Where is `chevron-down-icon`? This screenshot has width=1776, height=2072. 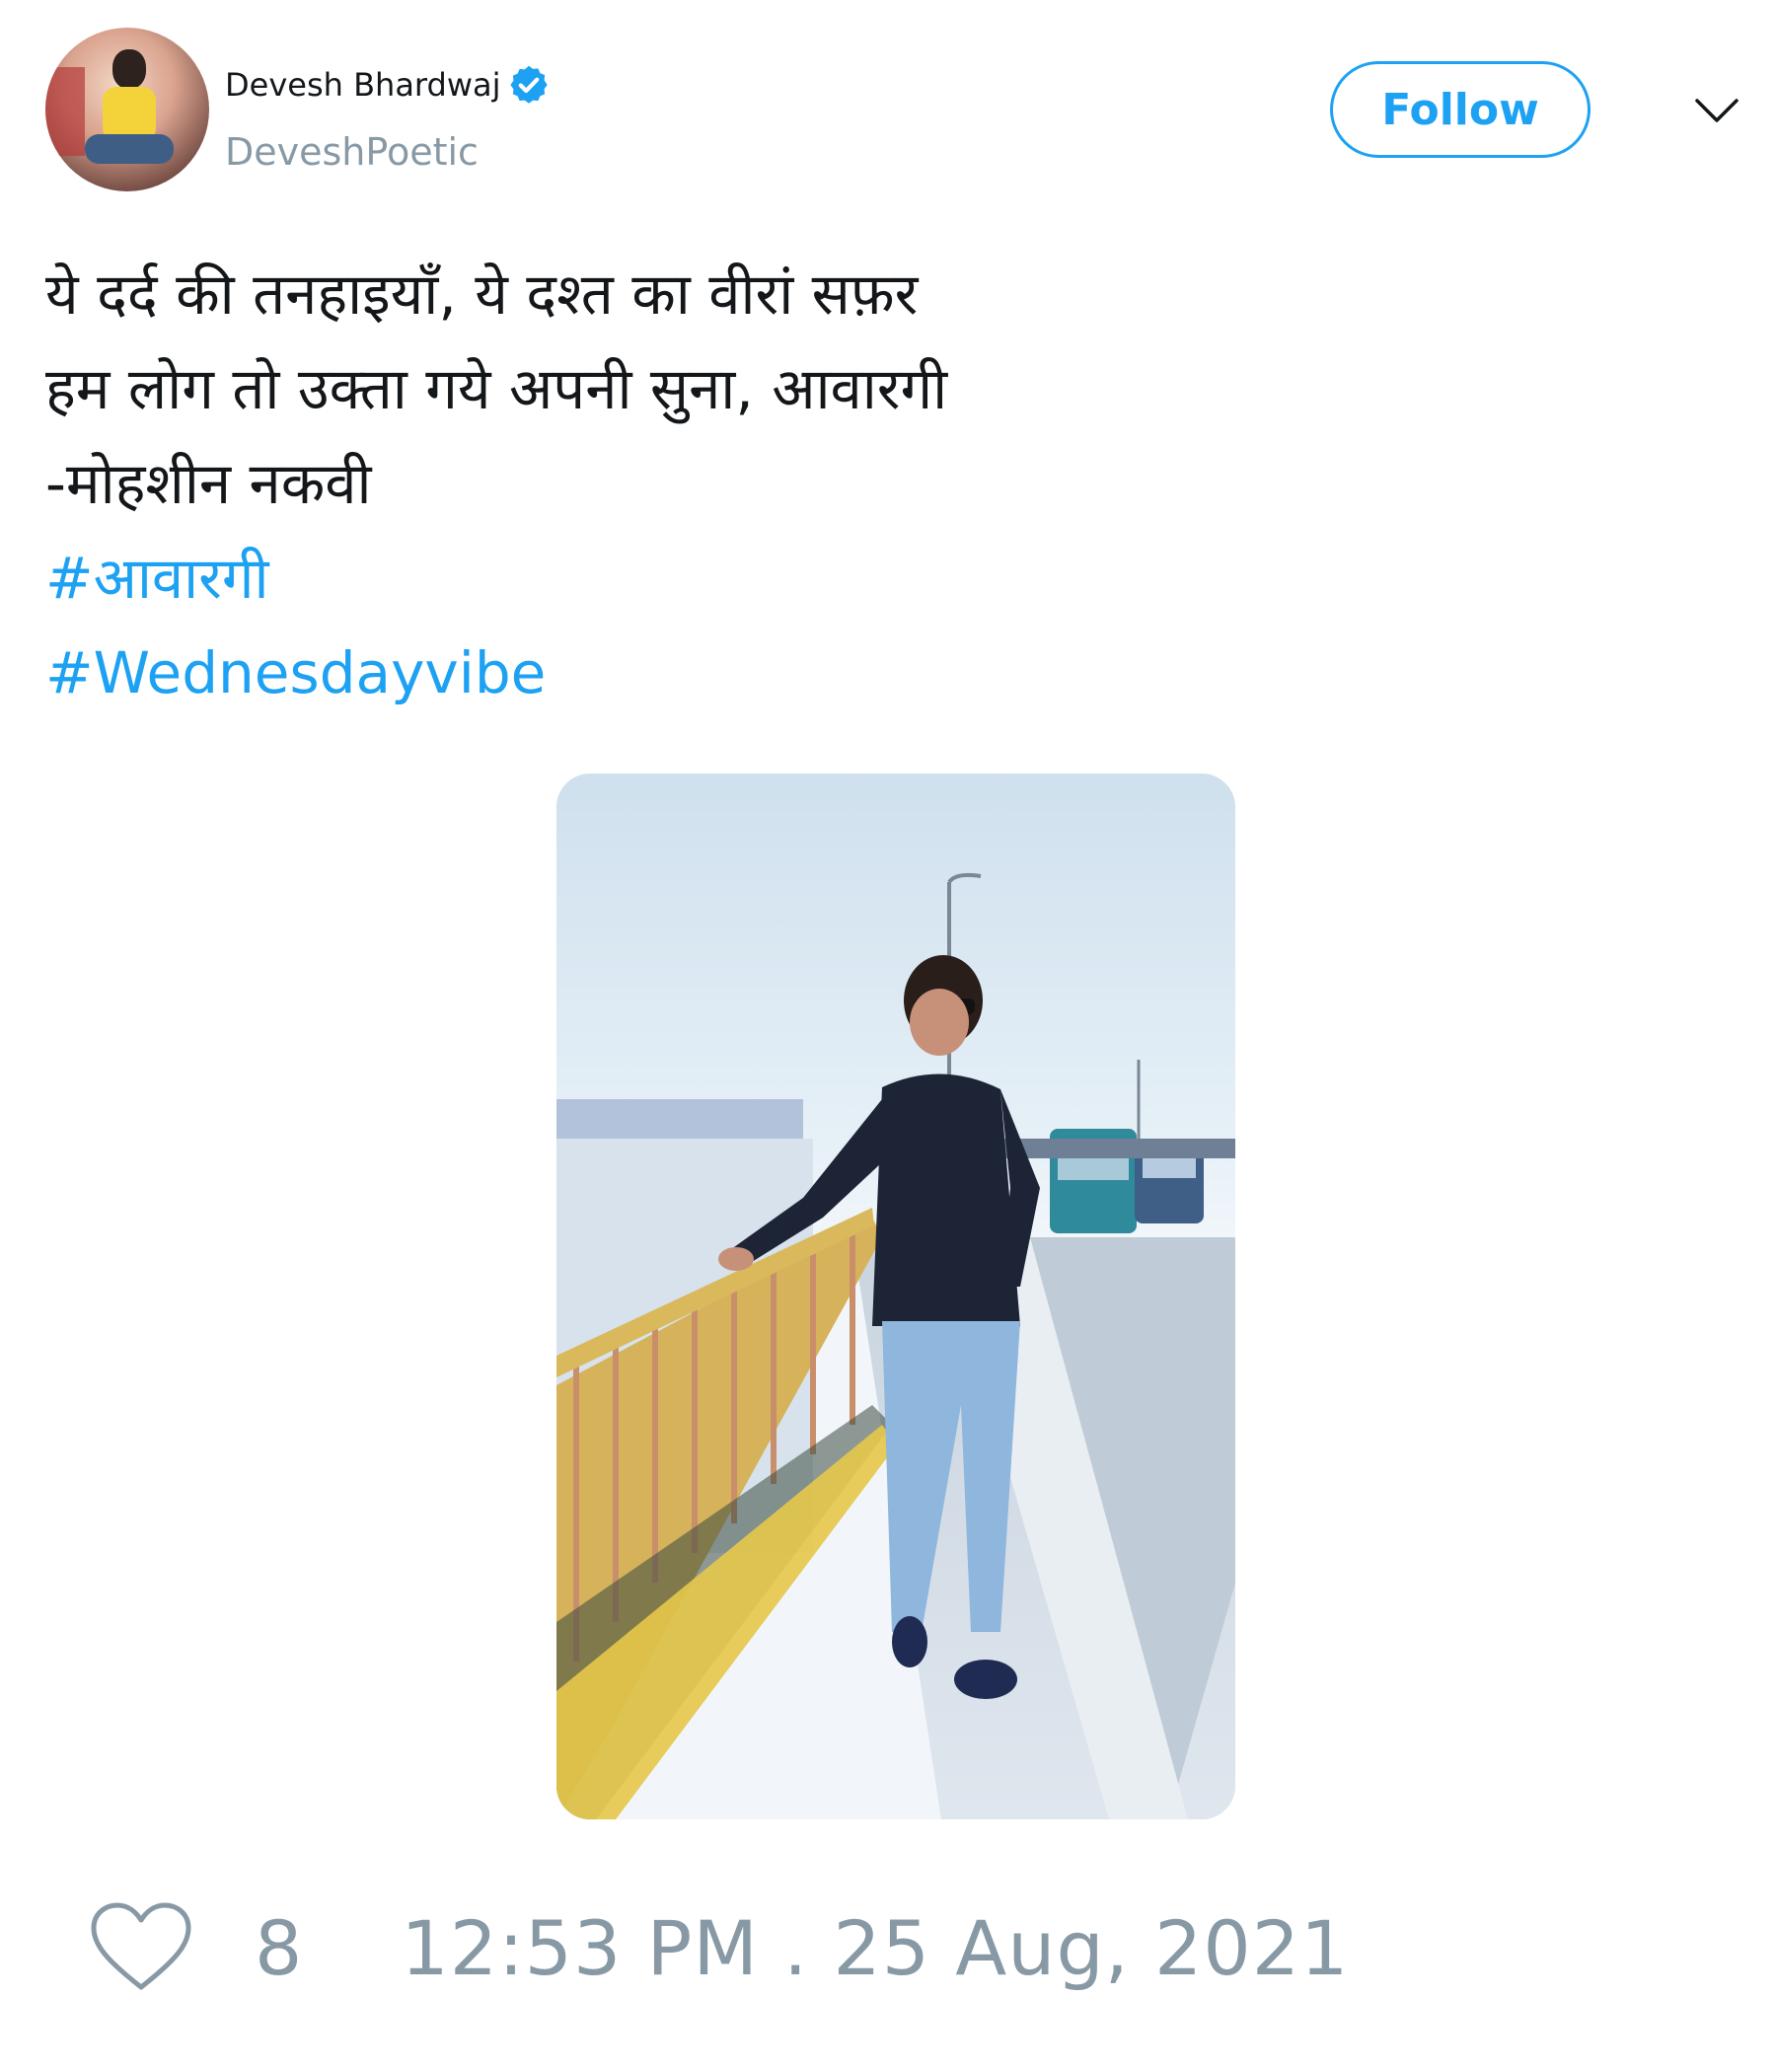 chevron-down-icon is located at coordinates (1717, 111).